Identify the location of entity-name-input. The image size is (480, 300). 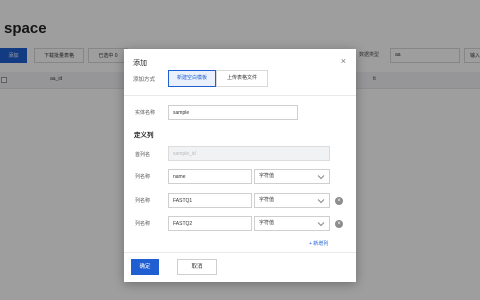
(233, 112).